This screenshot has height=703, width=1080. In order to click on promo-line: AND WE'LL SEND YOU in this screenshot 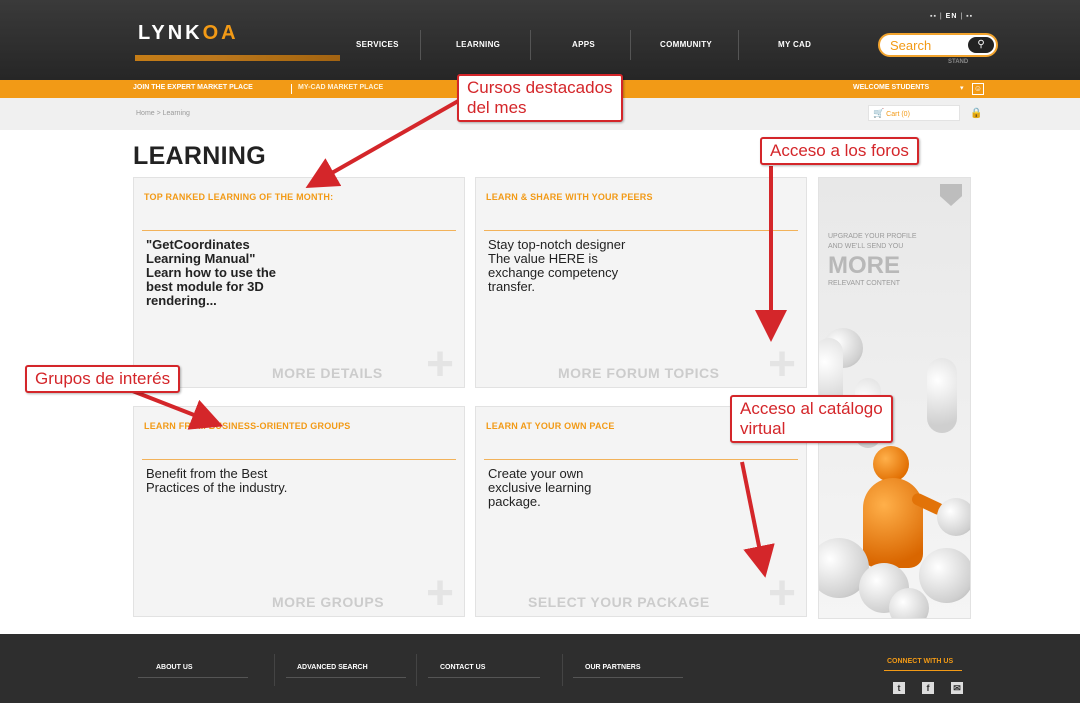, I will do `click(866, 246)`.